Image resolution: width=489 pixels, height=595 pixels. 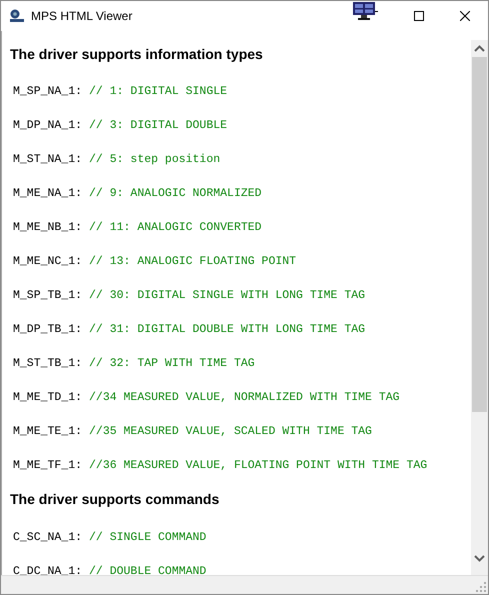 What do you see at coordinates (47, 262) in the screenshot?
I see `type-code: M_ME_NC_1:` at bounding box center [47, 262].